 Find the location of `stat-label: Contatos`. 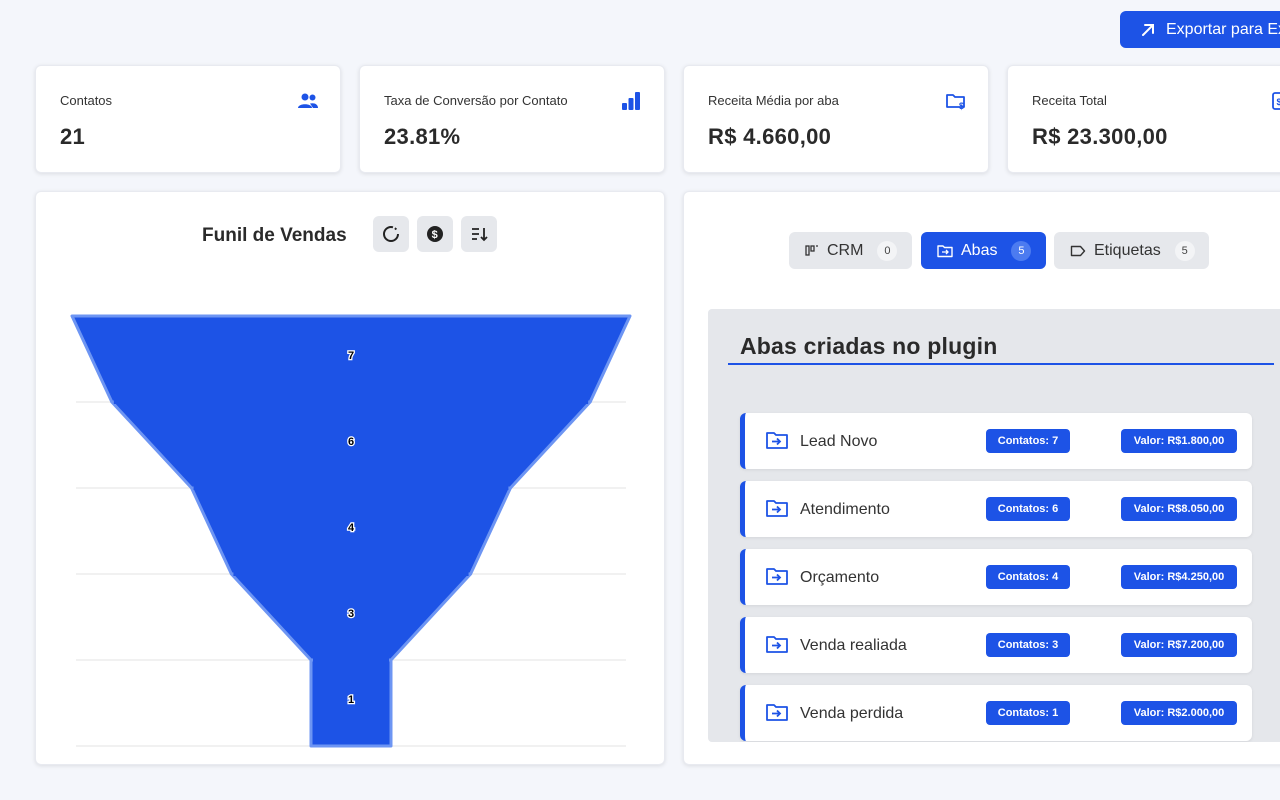

stat-label: Contatos is located at coordinates (86, 100).